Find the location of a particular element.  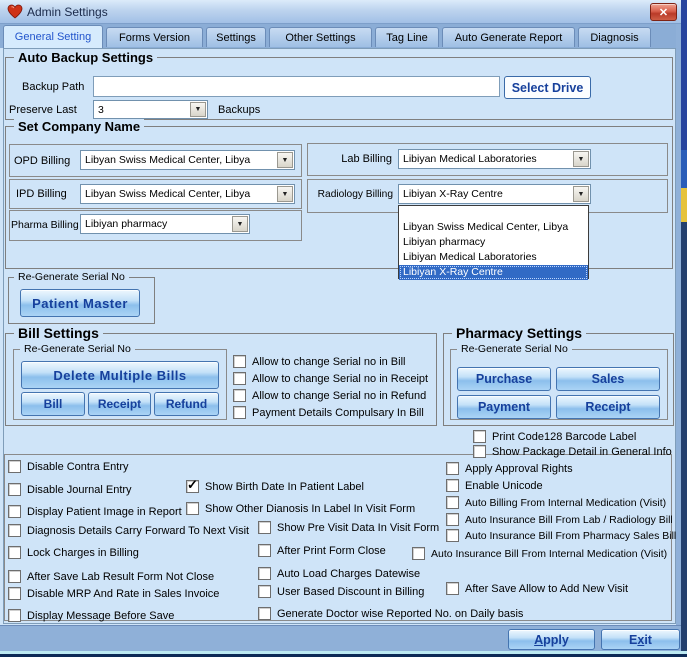

checkbox-disable-contra-entry: Disable Contra Entry is located at coordinates (68, 466).